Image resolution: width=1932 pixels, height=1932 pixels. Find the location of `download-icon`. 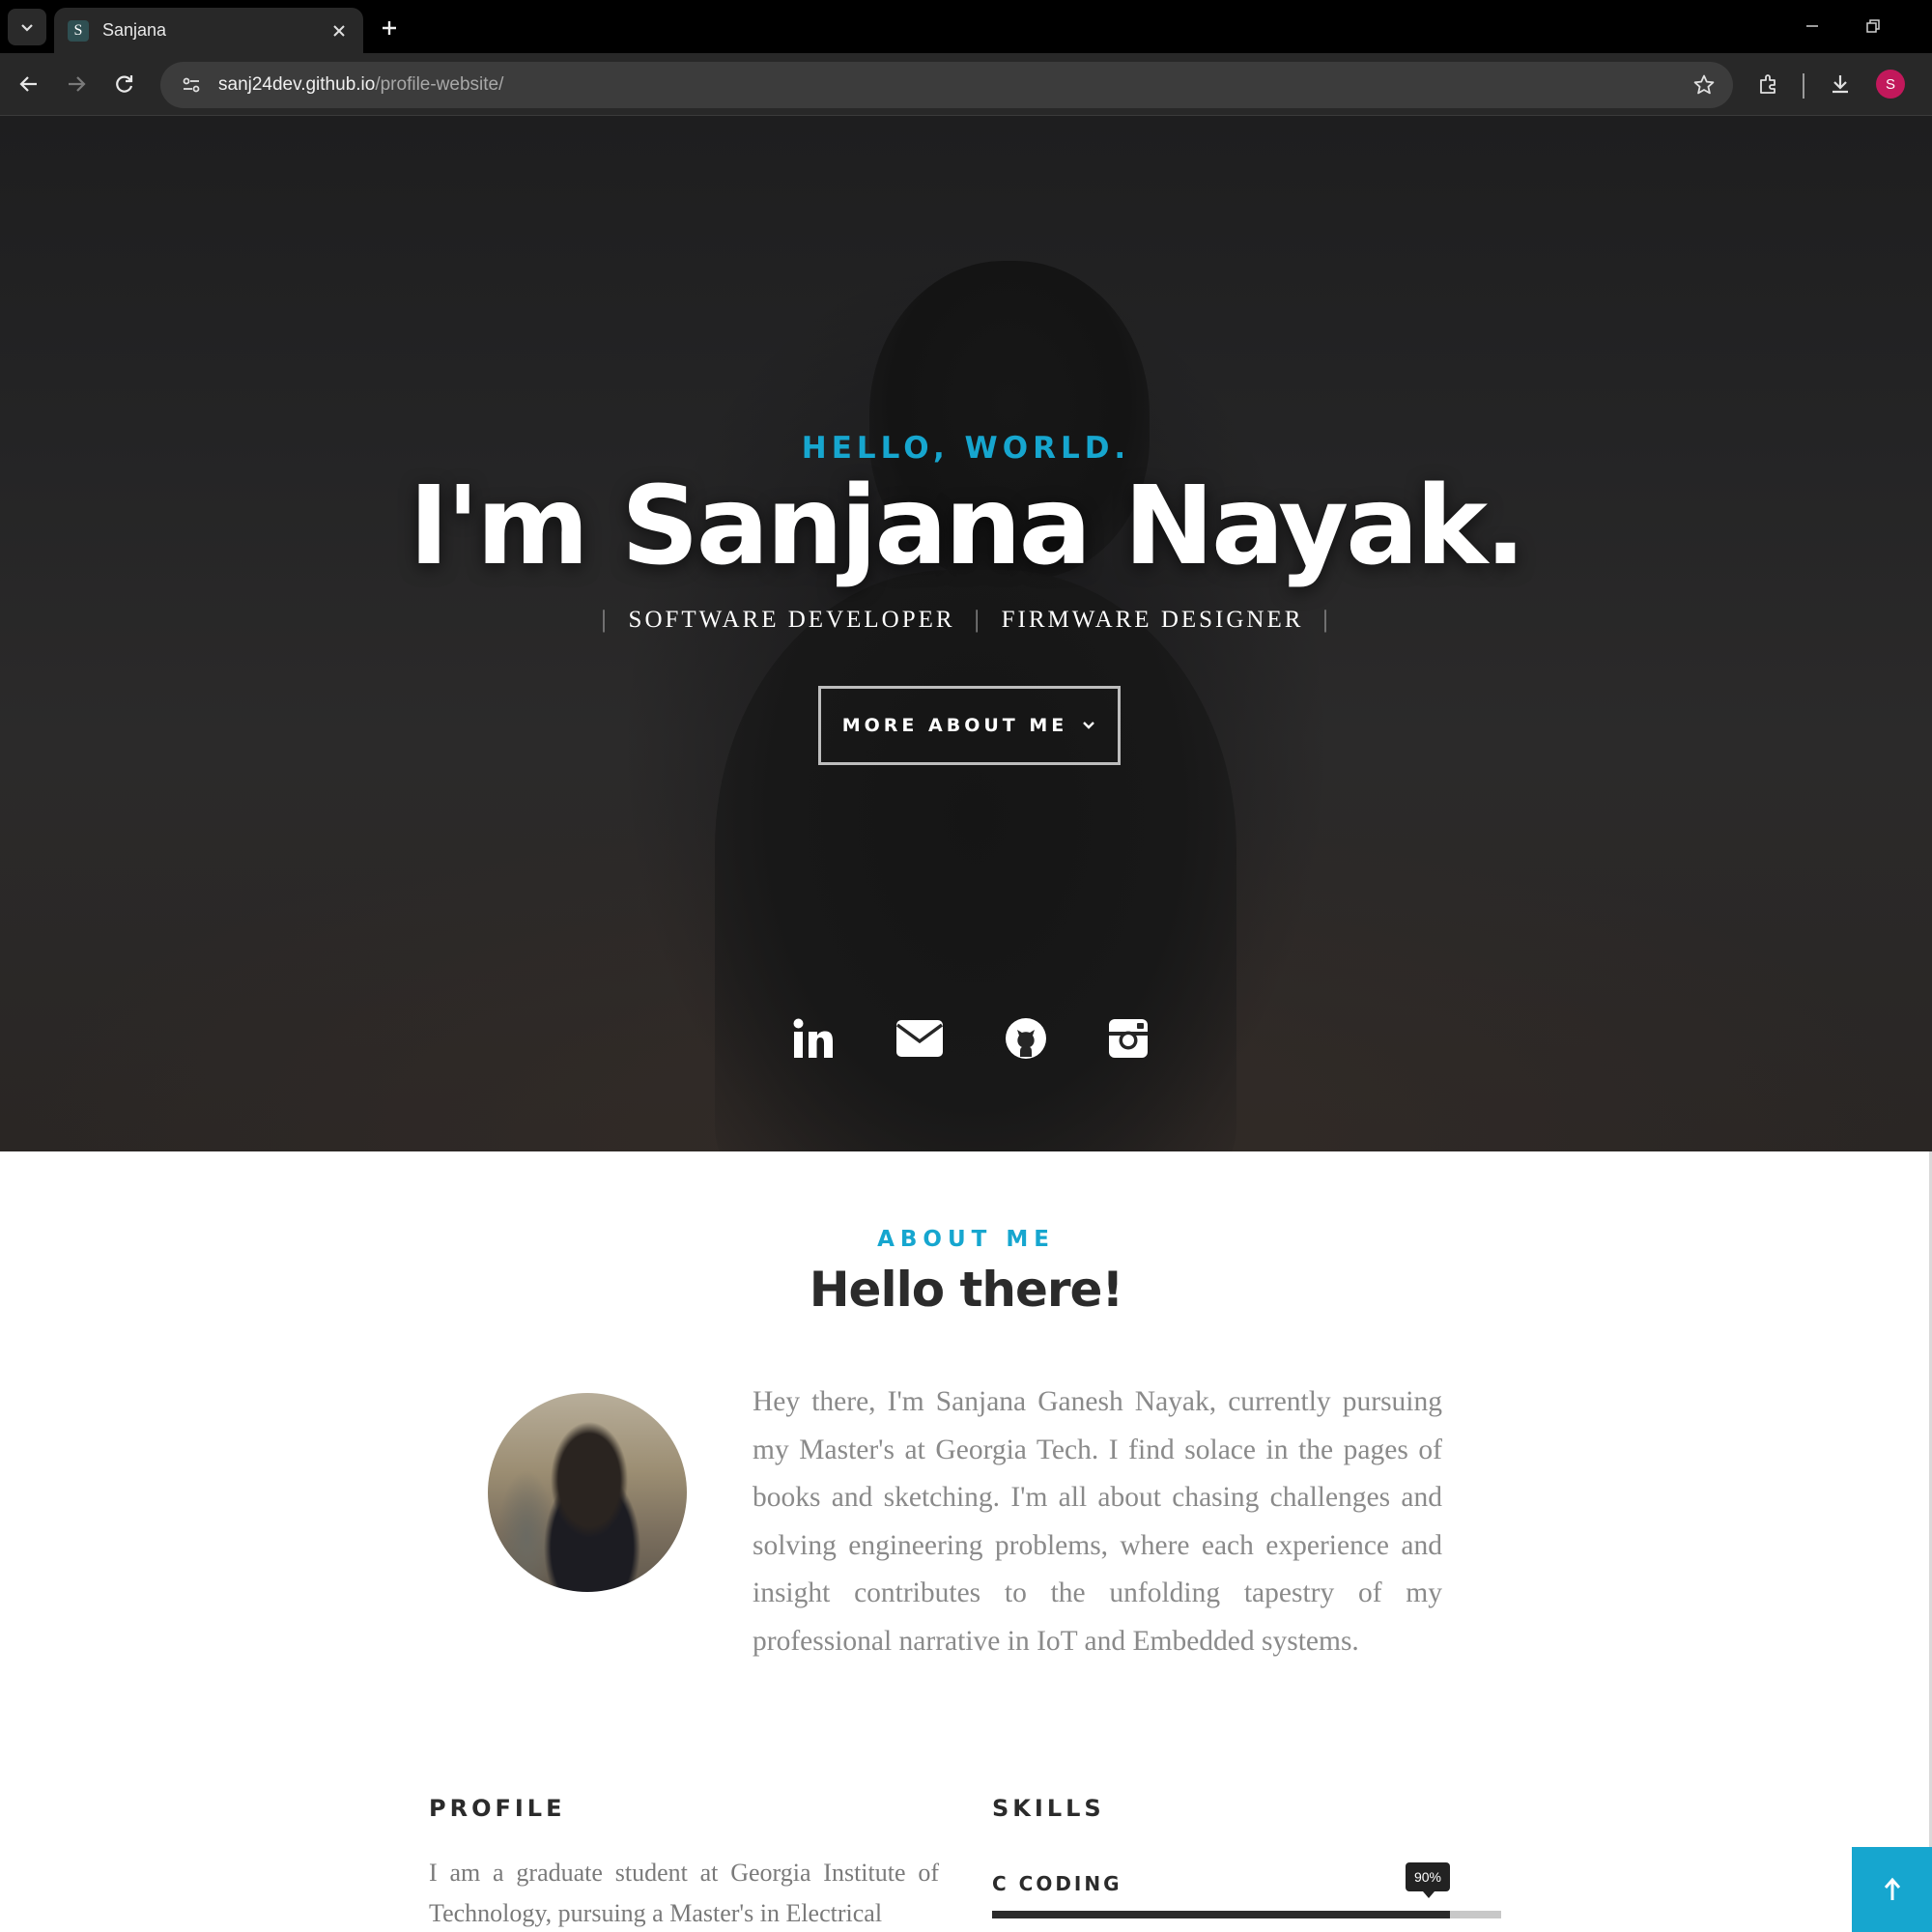

download-icon is located at coordinates (1840, 84).